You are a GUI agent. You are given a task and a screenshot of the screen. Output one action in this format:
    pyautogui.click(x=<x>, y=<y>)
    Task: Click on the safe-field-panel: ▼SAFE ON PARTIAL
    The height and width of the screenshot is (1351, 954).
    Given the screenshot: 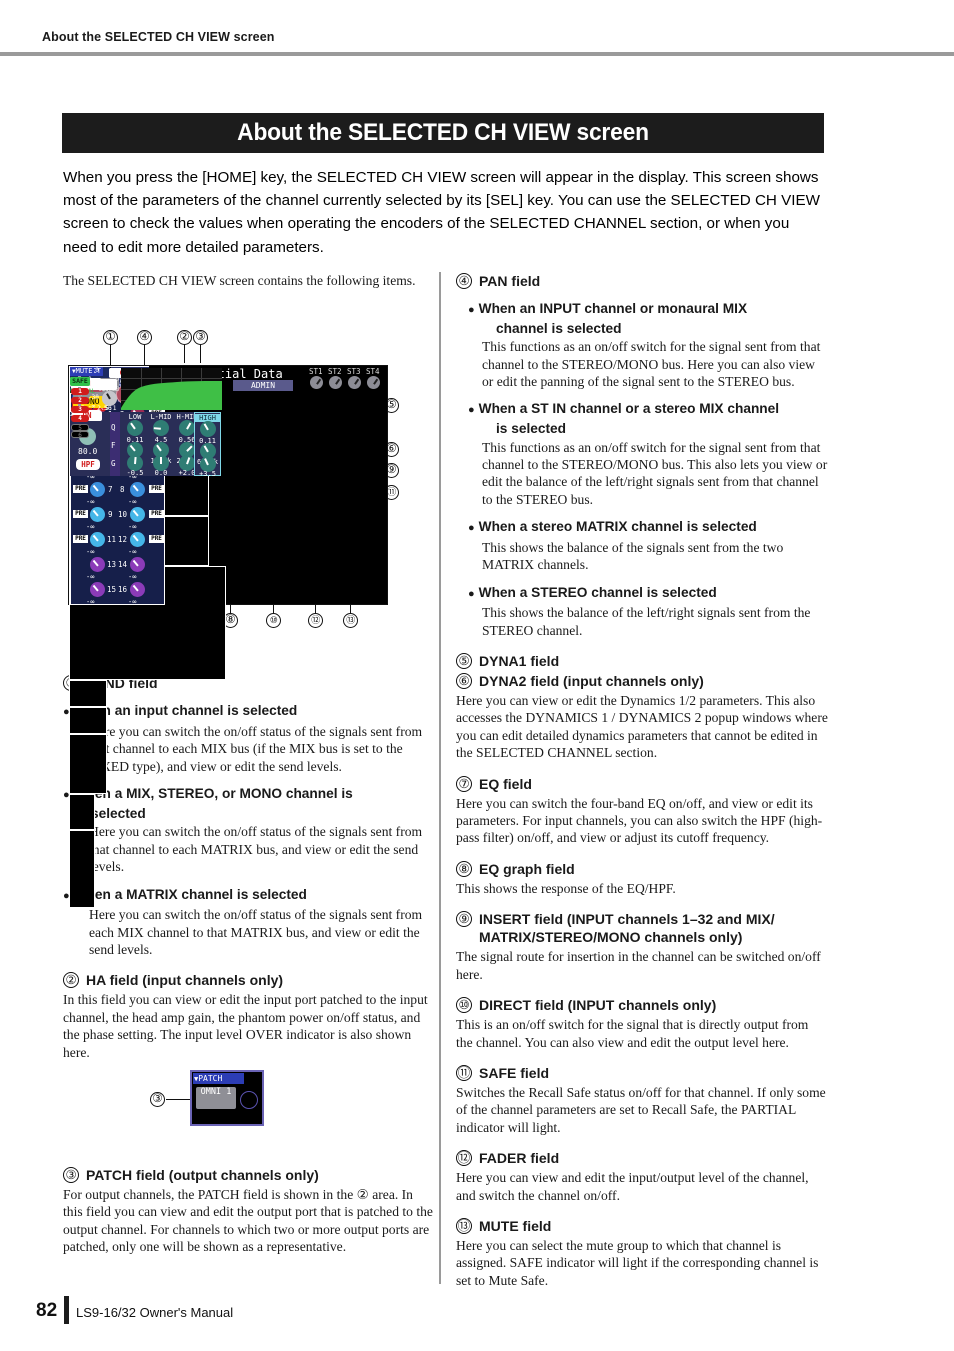 What is the action you would take?
    pyautogui.click(x=82, y=598)
    